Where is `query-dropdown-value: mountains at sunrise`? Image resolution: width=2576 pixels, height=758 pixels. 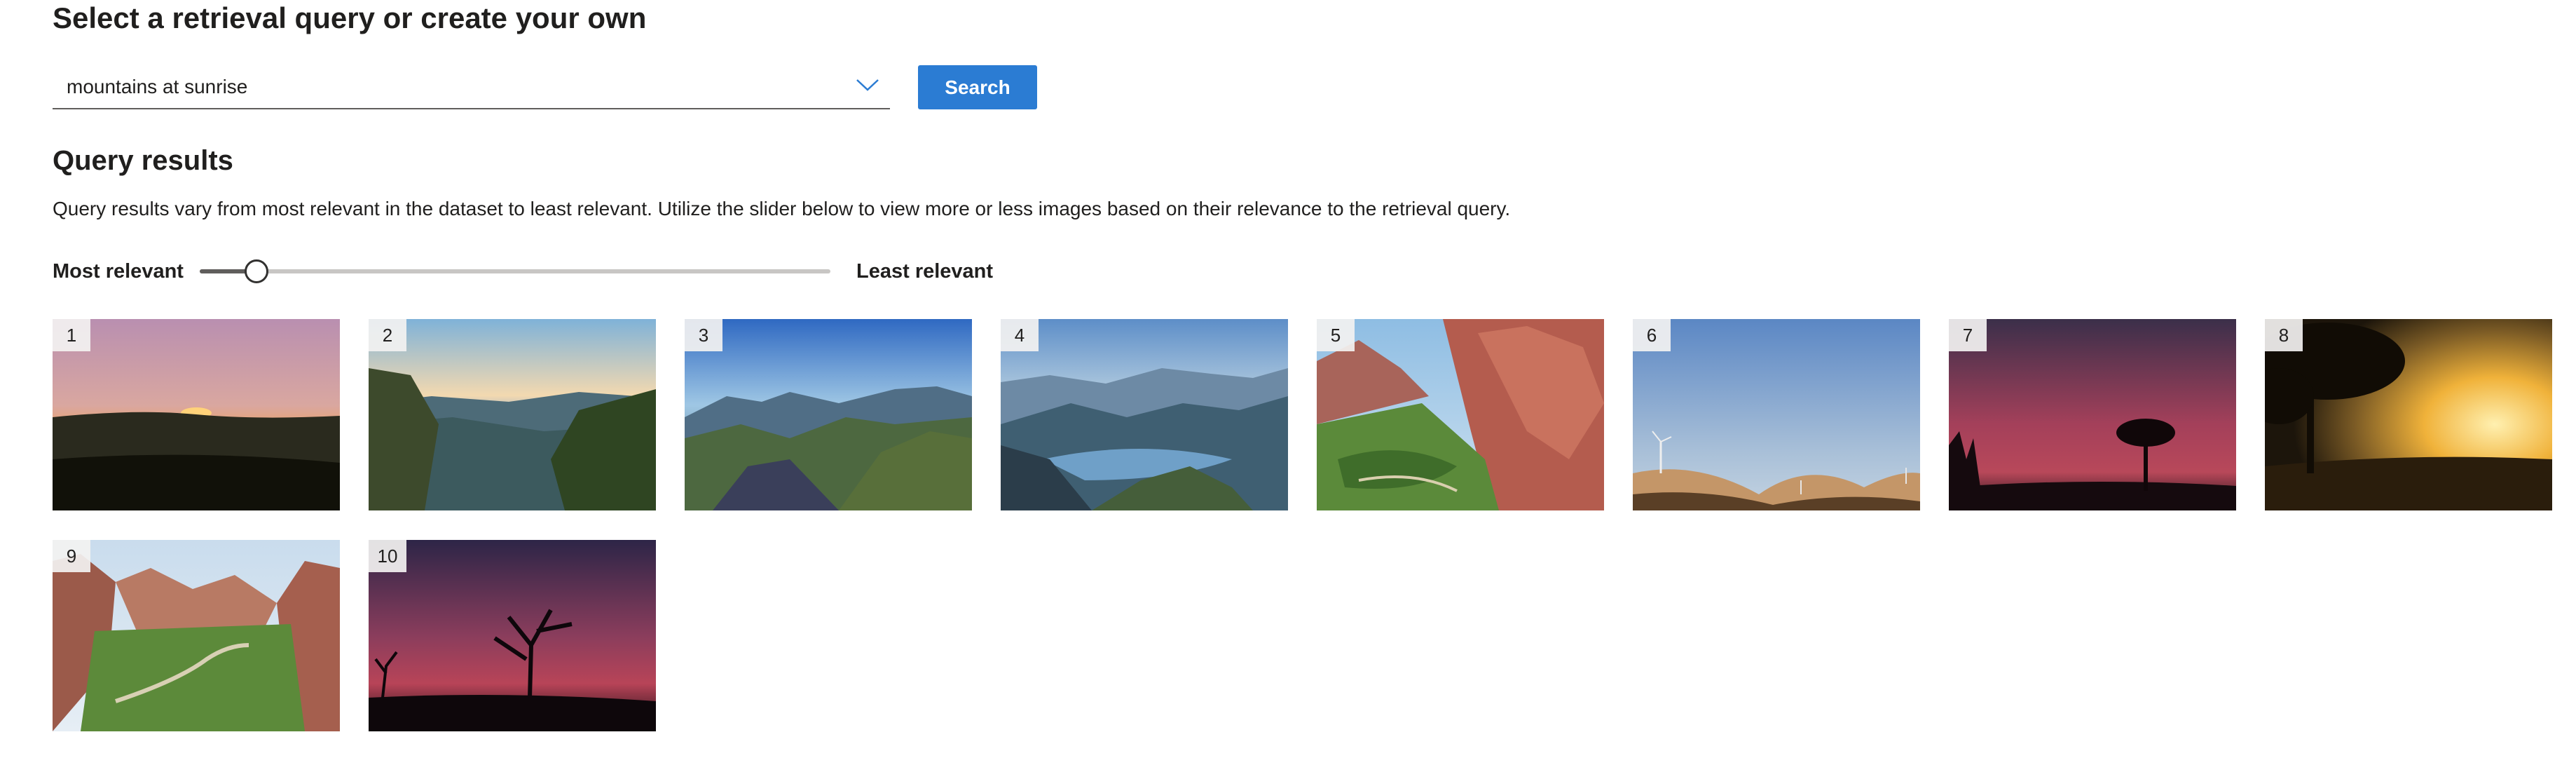
query-dropdown-value: mountains at sunrise is located at coordinates (158, 86).